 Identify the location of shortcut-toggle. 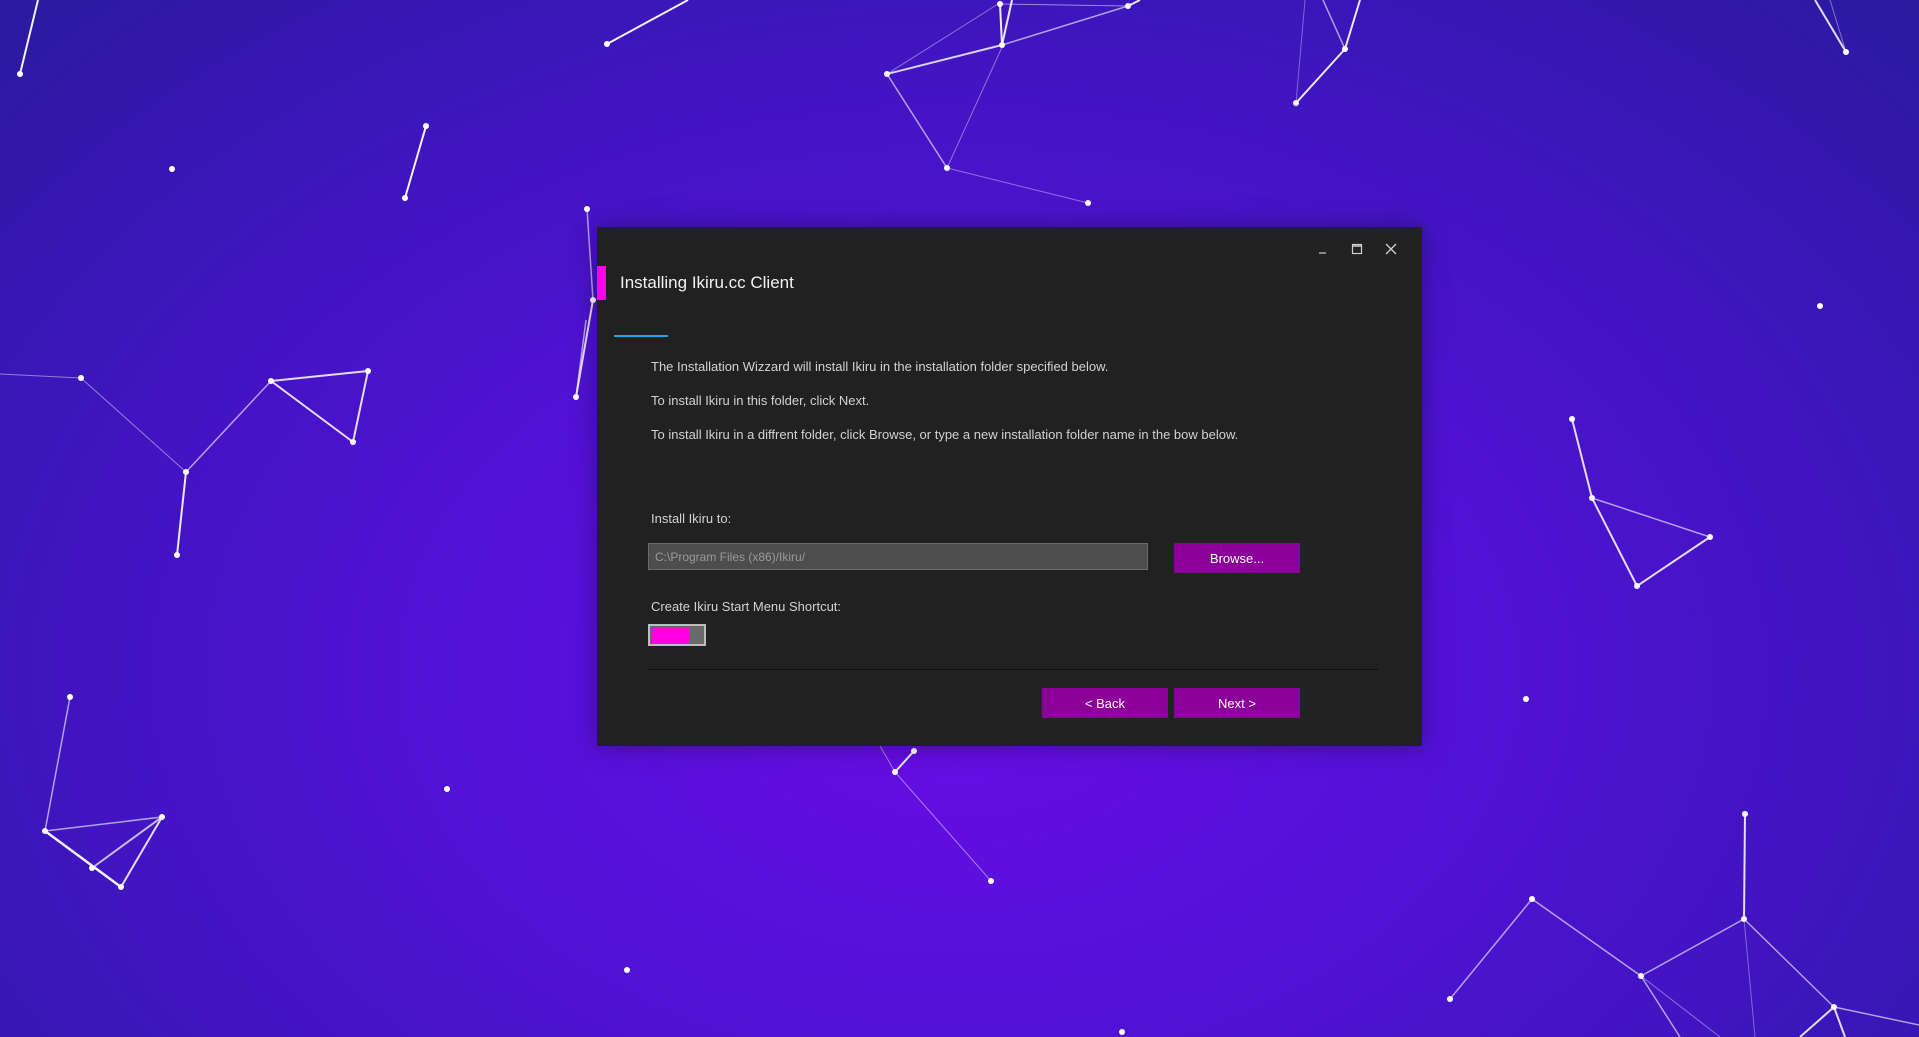
(677, 635).